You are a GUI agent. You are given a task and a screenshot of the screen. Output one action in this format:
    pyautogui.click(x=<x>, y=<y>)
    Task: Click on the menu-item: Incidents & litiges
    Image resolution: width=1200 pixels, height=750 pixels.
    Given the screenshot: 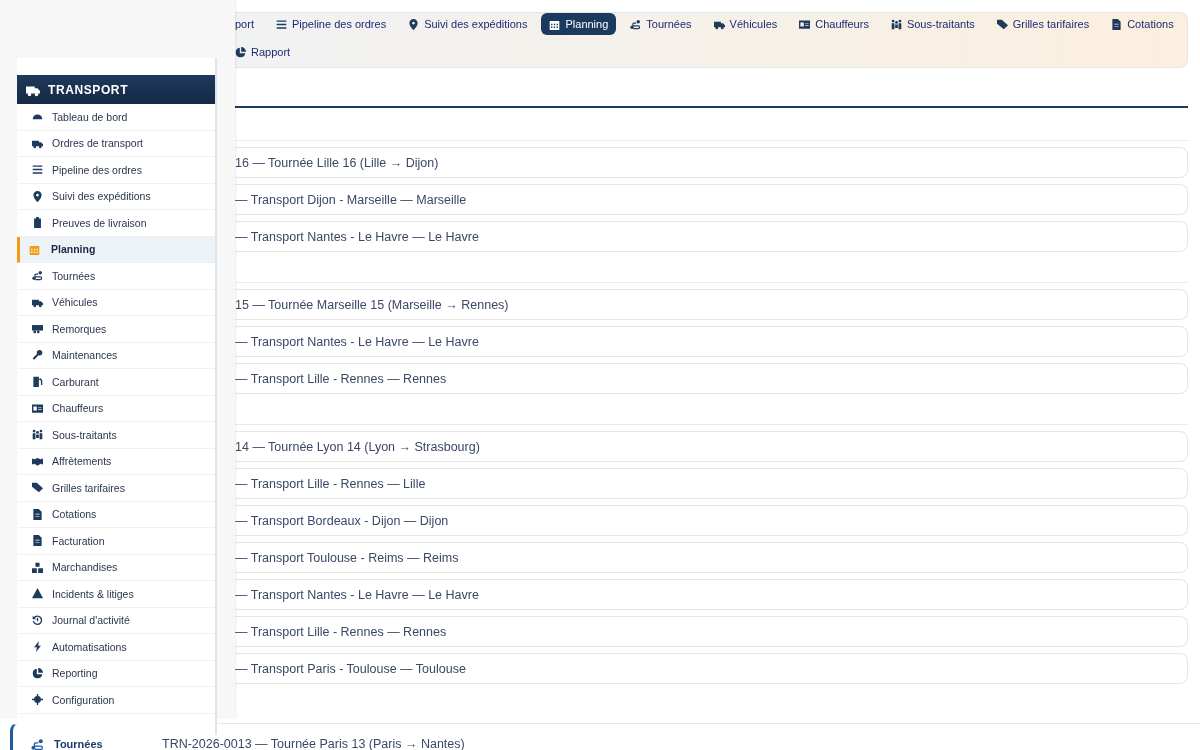 What is the action you would take?
    pyautogui.click(x=116, y=594)
    